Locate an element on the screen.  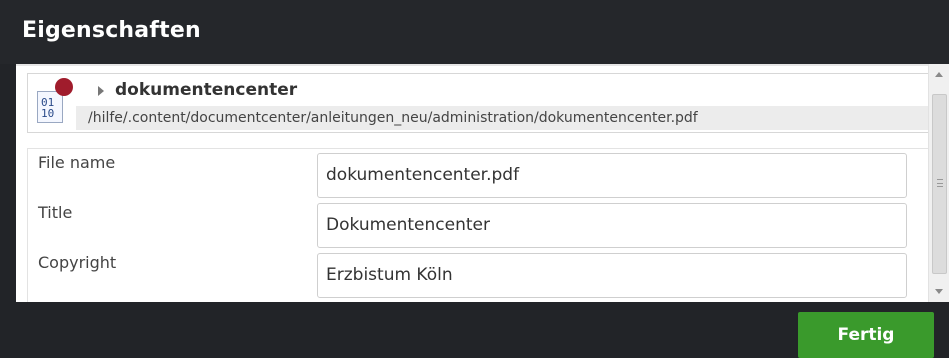
done-button: Fertig is located at coordinates (866, 335).